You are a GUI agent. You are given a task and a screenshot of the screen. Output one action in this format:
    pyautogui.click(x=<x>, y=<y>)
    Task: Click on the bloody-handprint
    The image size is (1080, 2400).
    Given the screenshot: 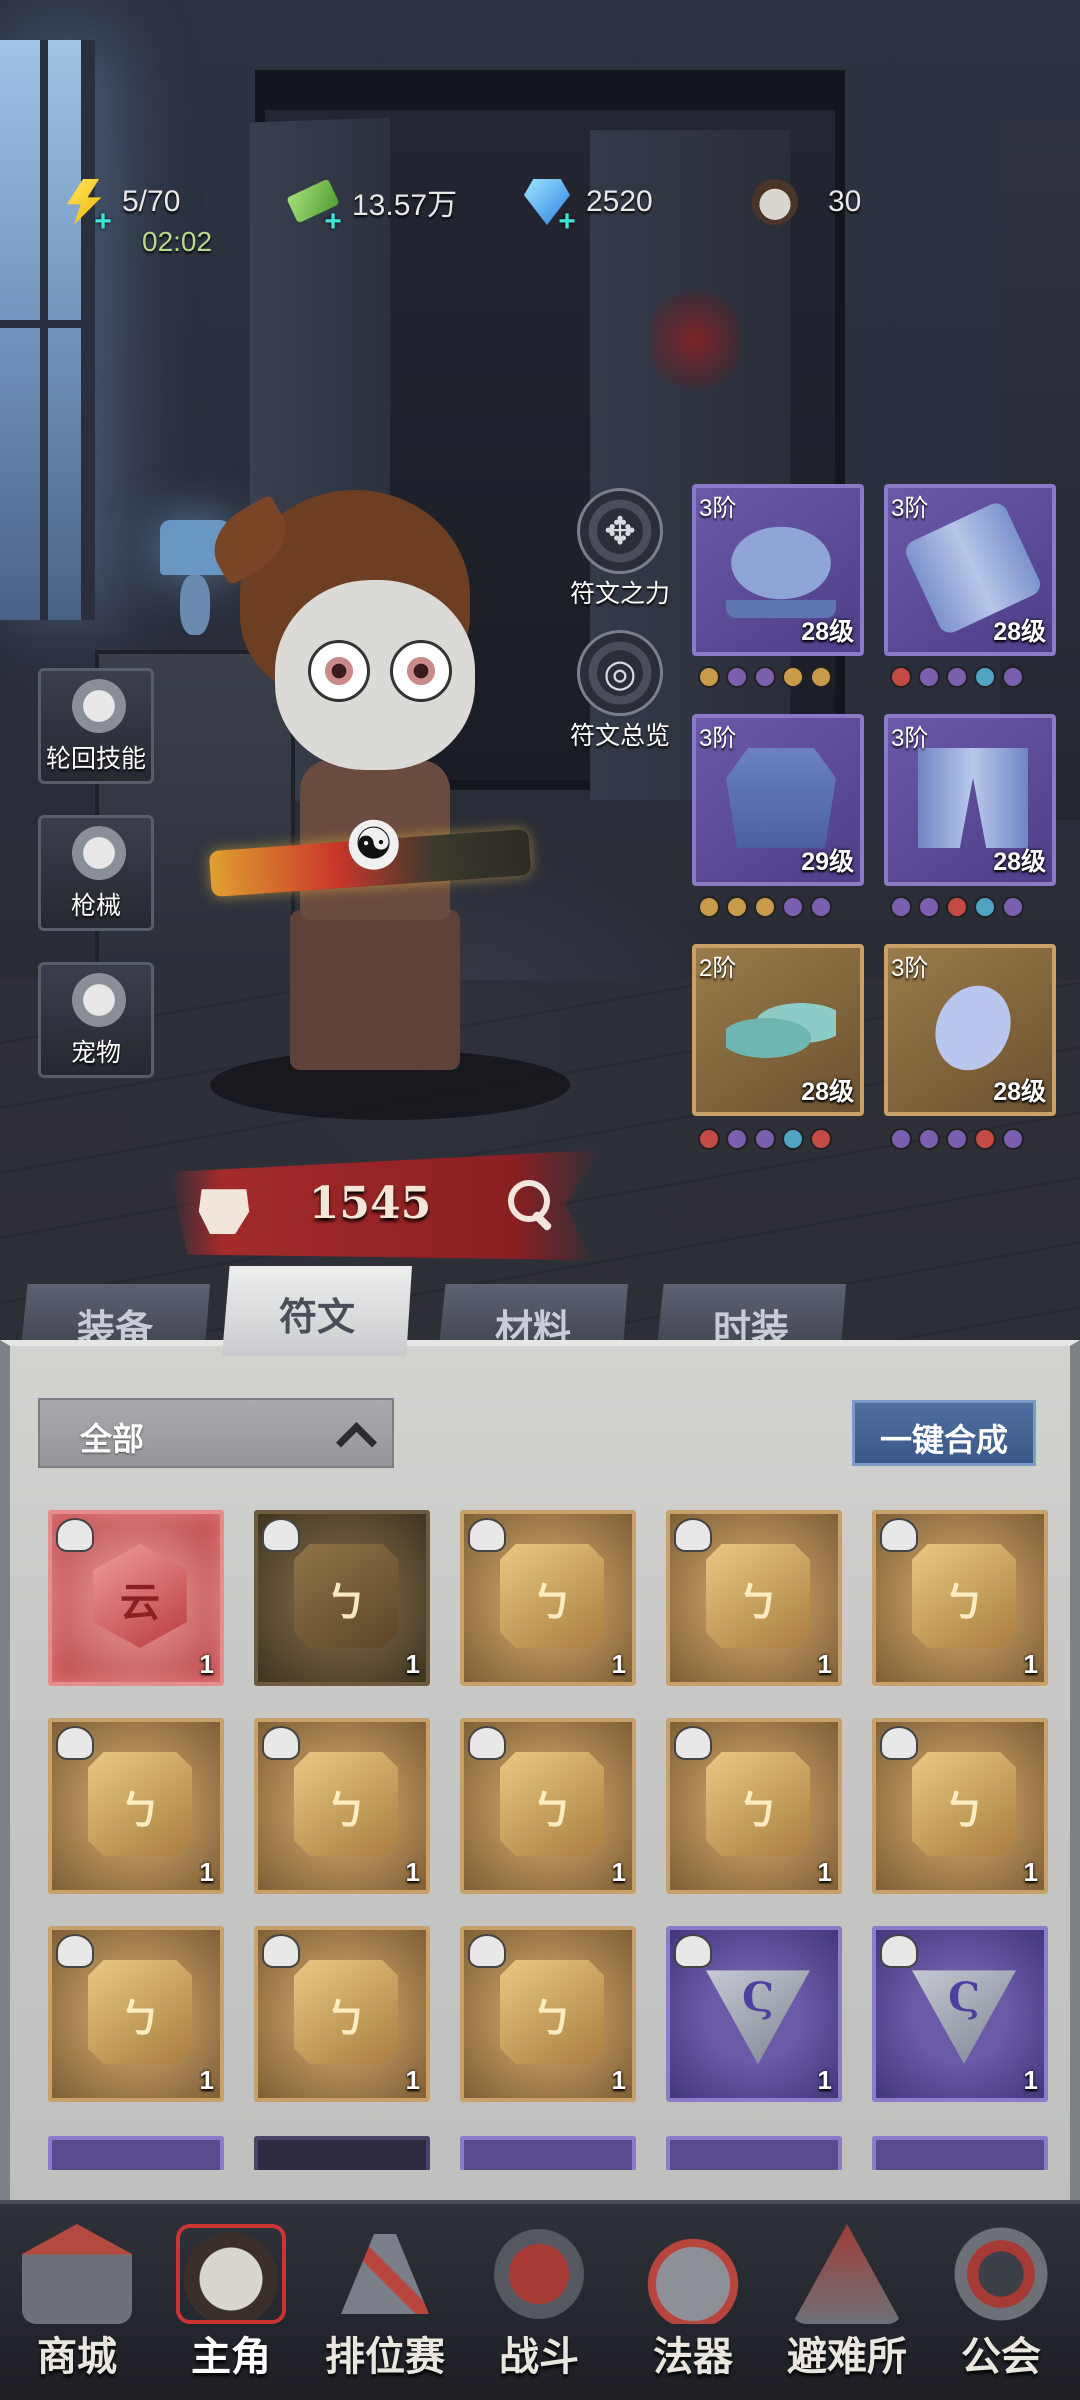 What is the action you would take?
    pyautogui.click(x=695, y=340)
    